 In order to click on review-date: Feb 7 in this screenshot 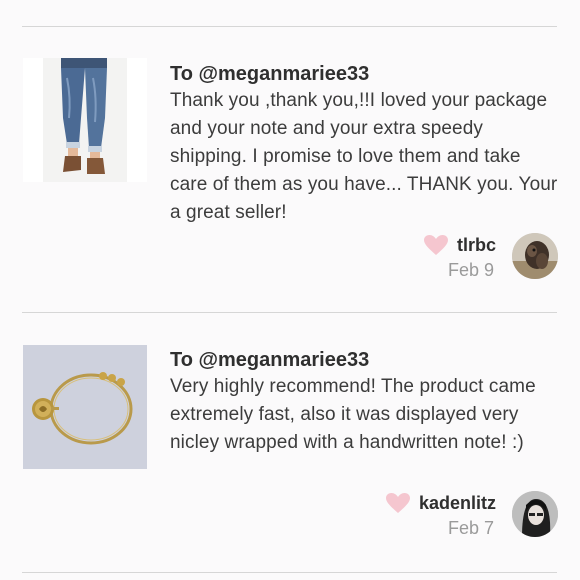, I will do `click(470, 528)`.